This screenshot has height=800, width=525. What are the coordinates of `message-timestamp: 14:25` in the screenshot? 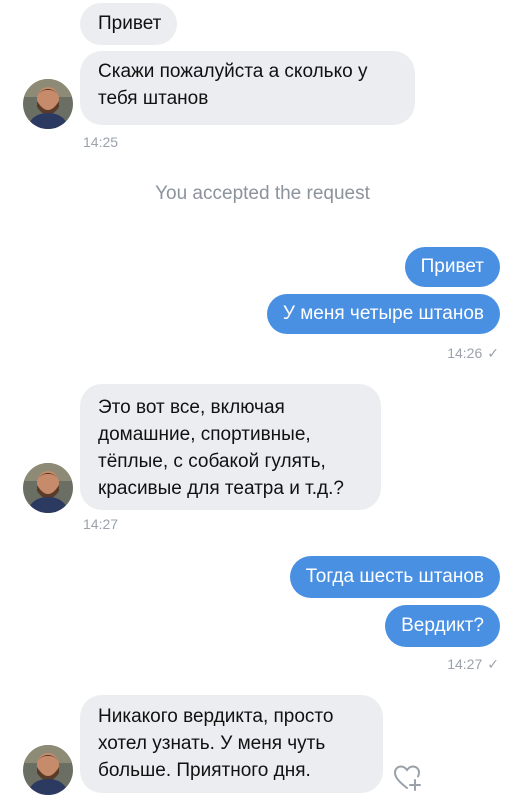 It's located at (101, 142).